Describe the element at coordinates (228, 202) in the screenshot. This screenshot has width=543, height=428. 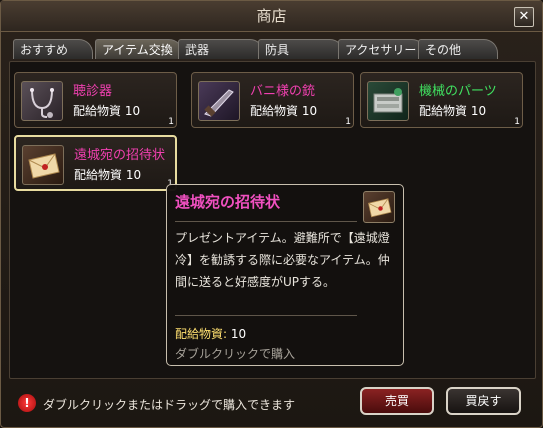
I see `tooltip-title: 遠城宛の招待状` at that location.